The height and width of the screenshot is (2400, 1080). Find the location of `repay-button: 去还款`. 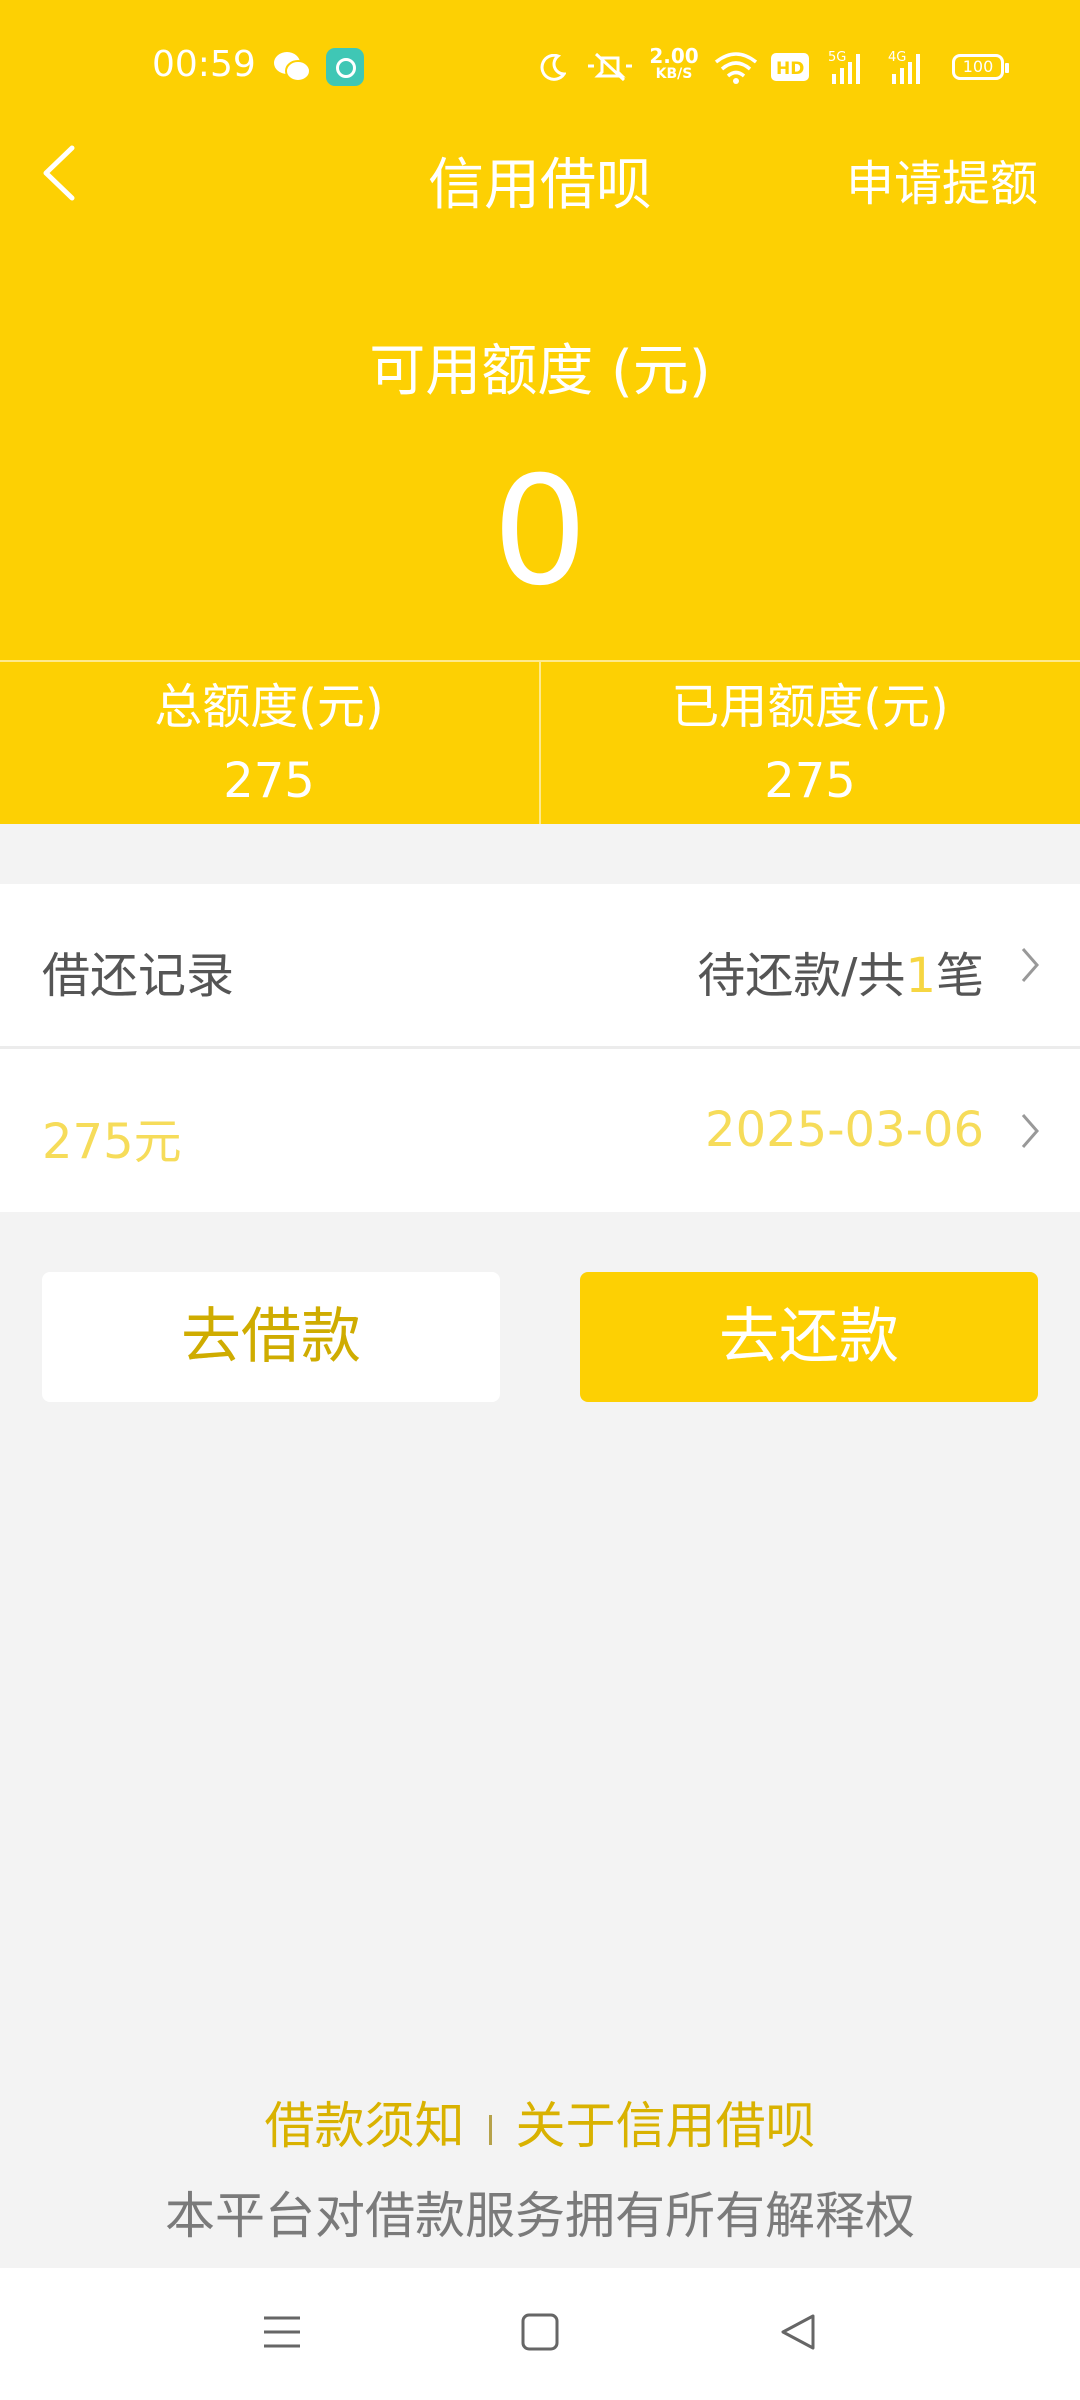

repay-button: 去还款 is located at coordinates (809, 1337).